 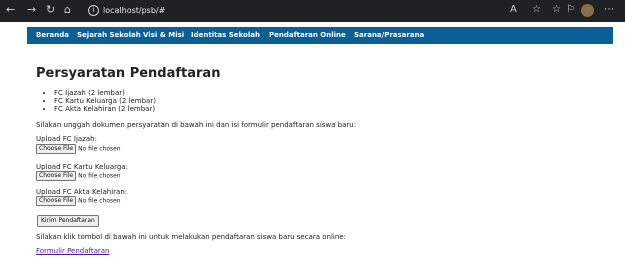 What do you see at coordinates (312, 11) in the screenshot?
I see `browser-toolbar: ← → ↻ ⌂ i localhost/psb/# A ☆ ☆ ⚐ ⋯` at bounding box center [312, 11].